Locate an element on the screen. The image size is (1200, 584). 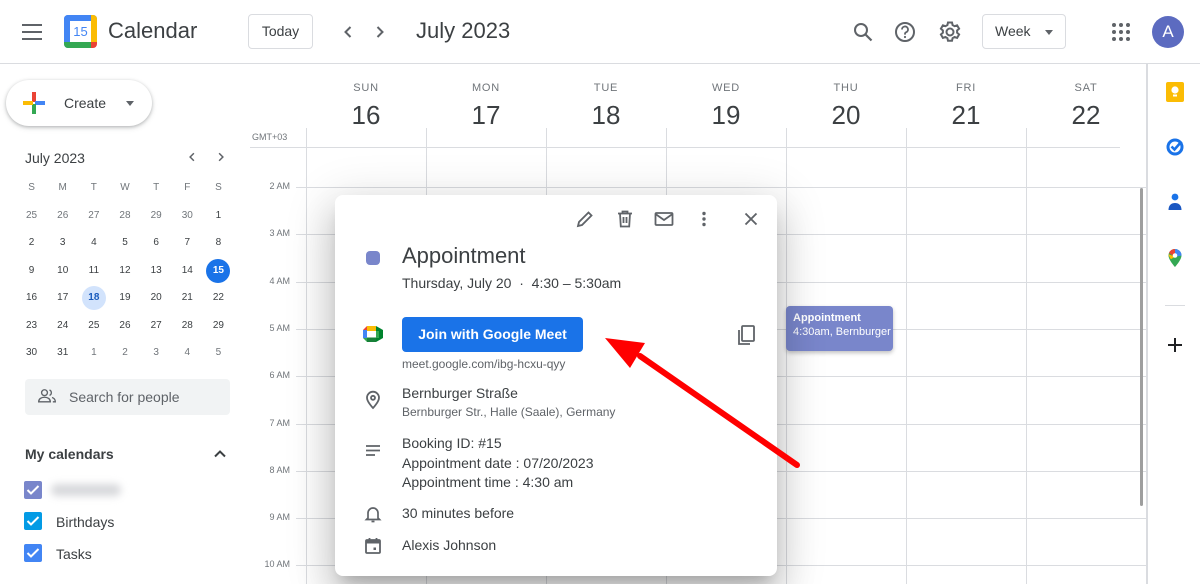
apps-grid-icon is located at coordinates (1121, 32).